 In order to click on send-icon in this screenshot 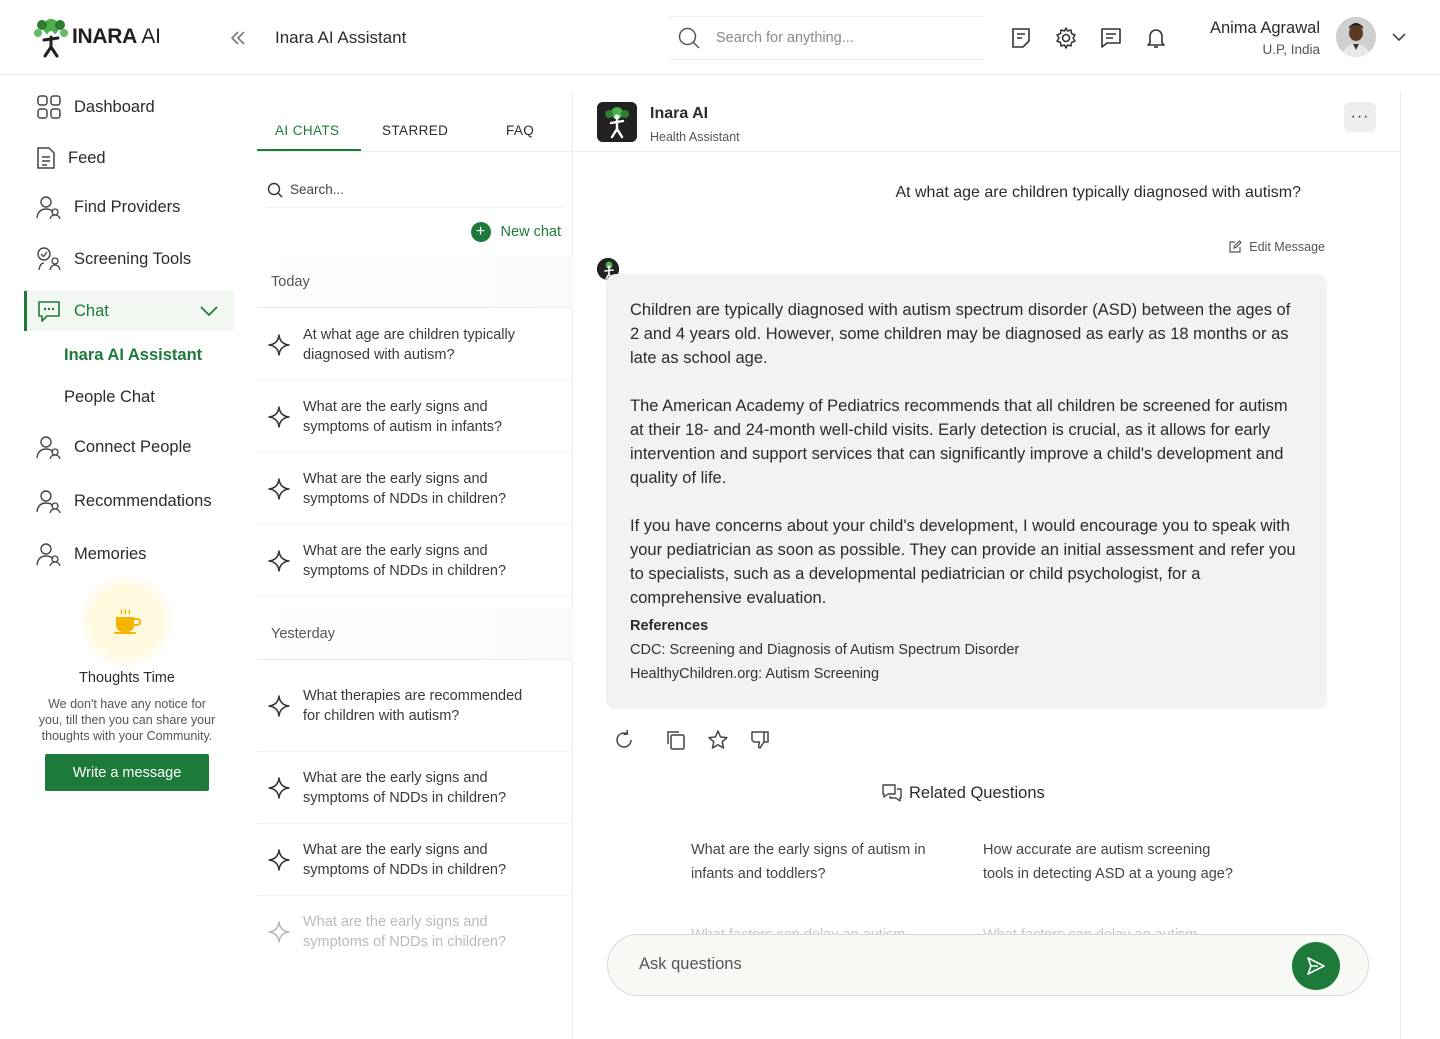, I will do `click(1316, 966)`.